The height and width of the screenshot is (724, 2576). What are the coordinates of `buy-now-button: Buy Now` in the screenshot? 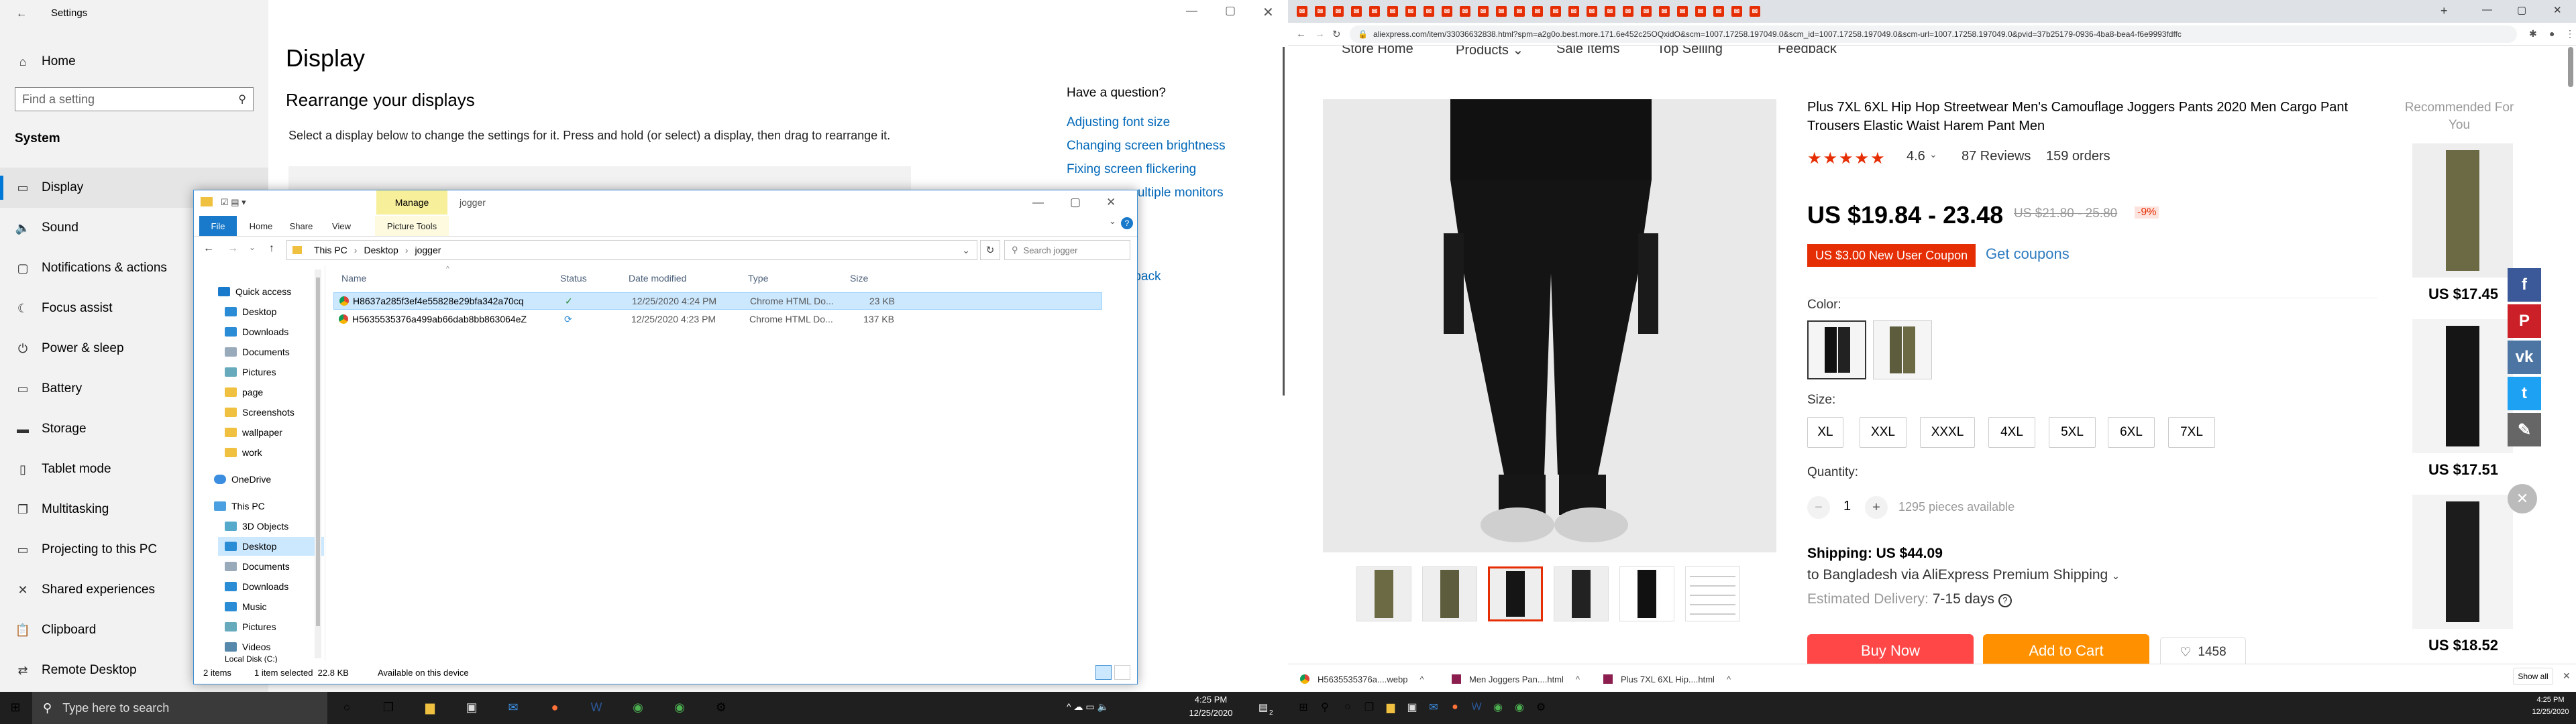 It's located at (1890, 651).